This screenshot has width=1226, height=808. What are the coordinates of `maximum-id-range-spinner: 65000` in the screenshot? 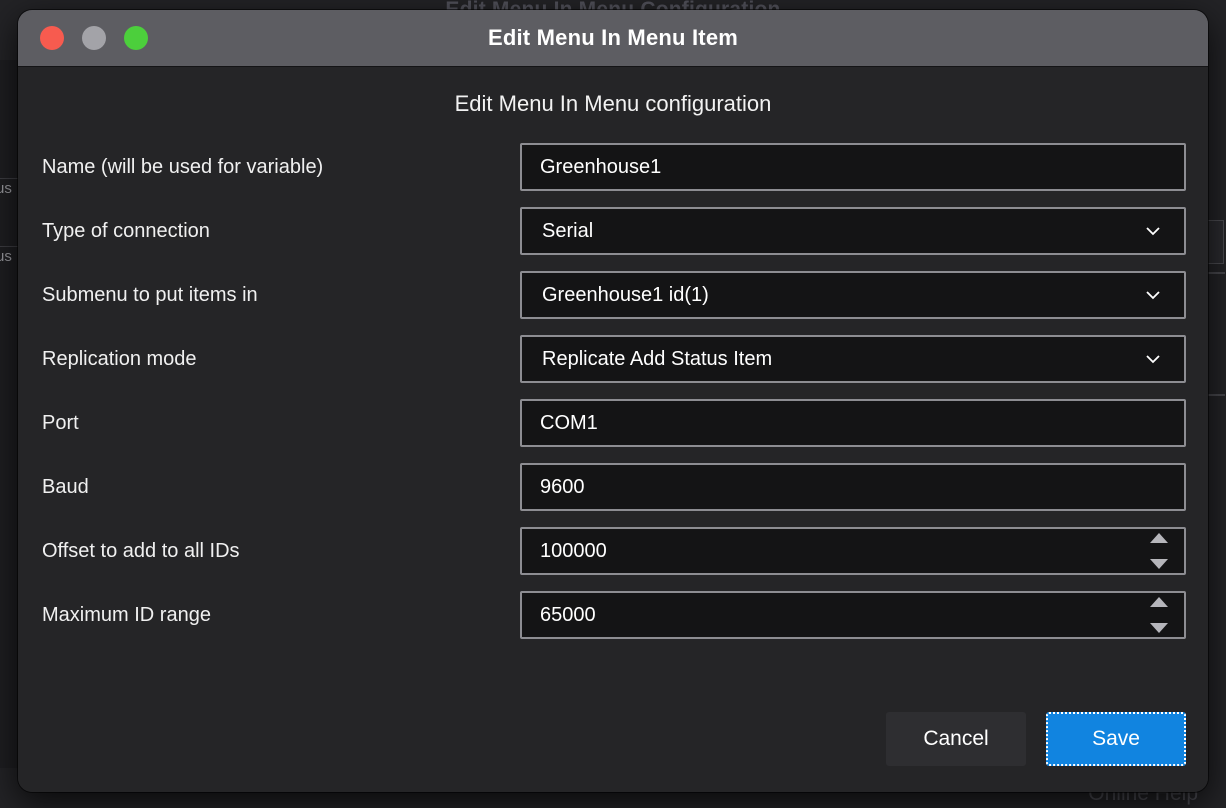 It's located at (853, 615).